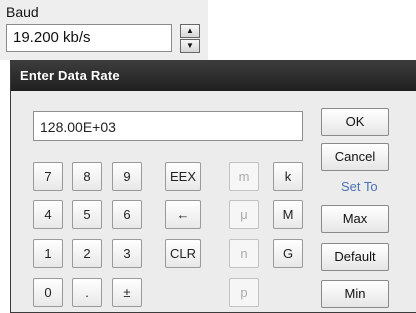  What do you see at coordinates (87, 176) in the screenshot?
I see `key-8: 8` at bounding box center [87, 176].